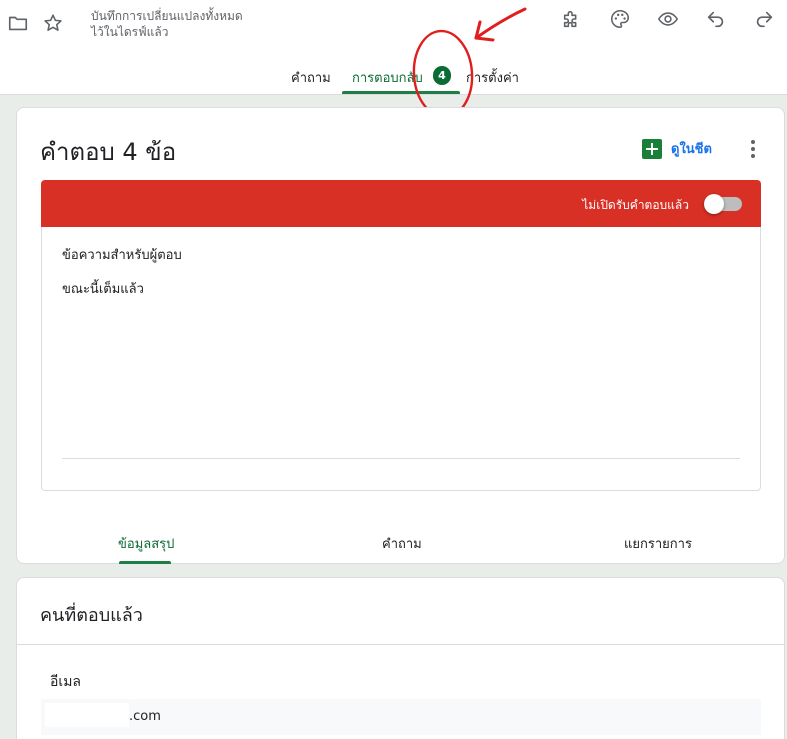  Describe the element at coordinates (130, 32) in the screenshot. I see `save-status-line2: ไว้ในไดรฟ์แล้ว` at that location.